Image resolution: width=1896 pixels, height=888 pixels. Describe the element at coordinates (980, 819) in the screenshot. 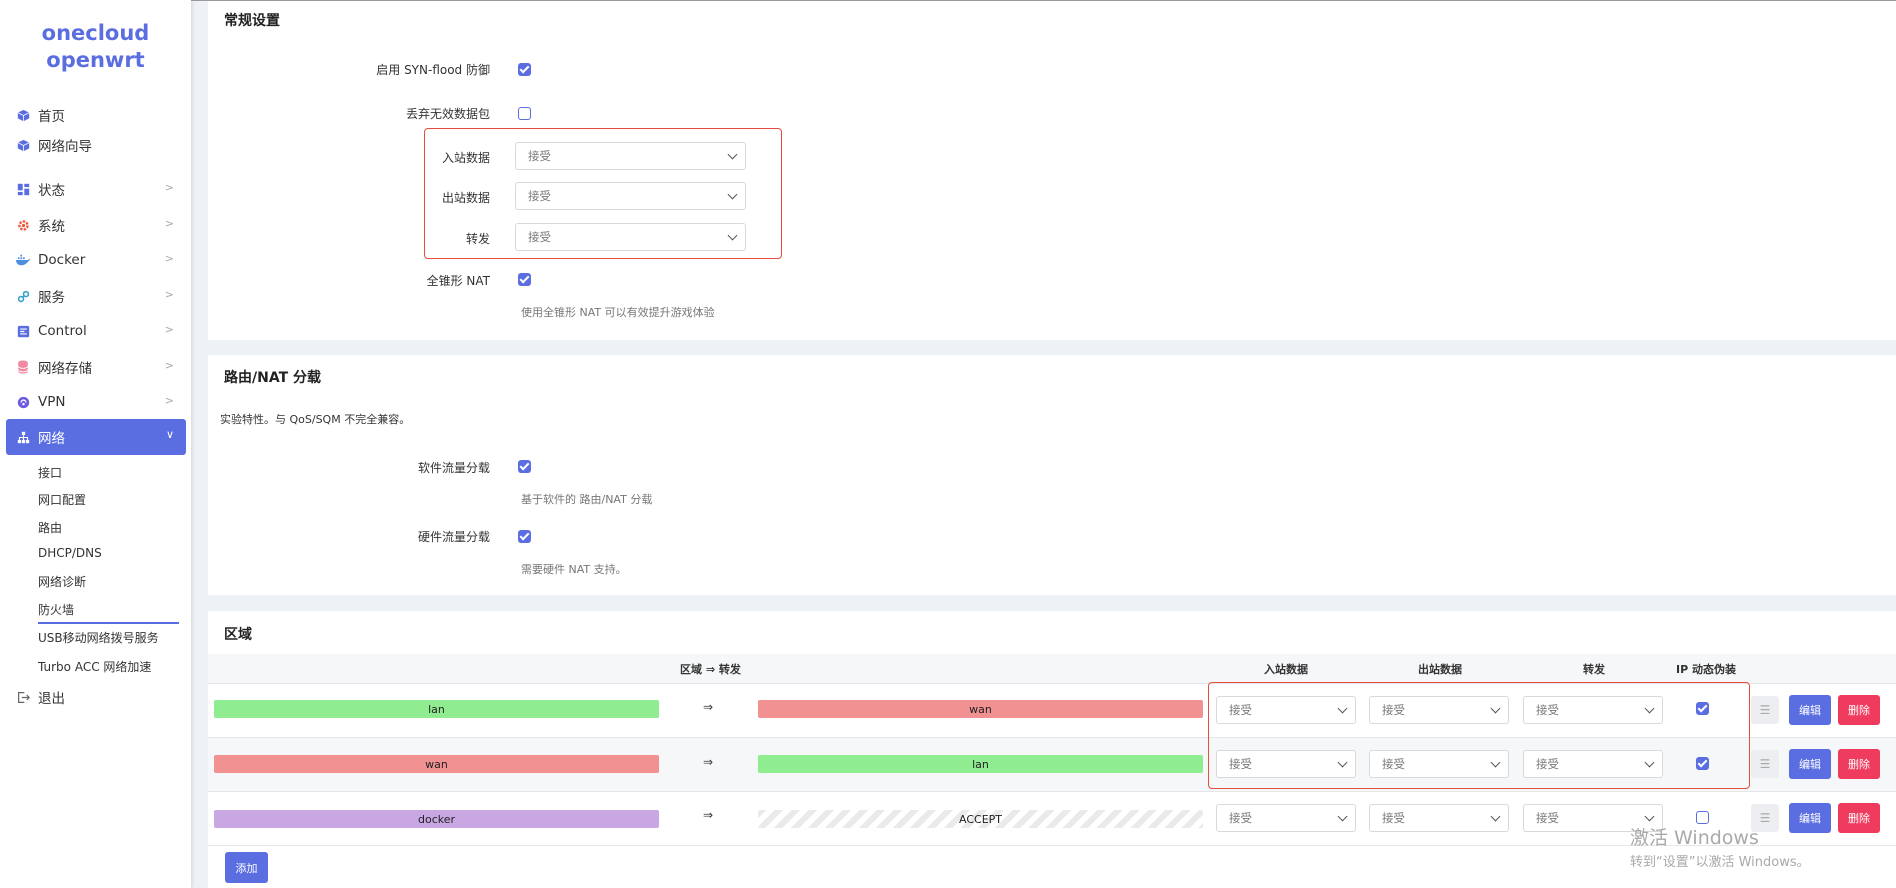

I see `zone-dest-badge: ACCEPT` at that location.